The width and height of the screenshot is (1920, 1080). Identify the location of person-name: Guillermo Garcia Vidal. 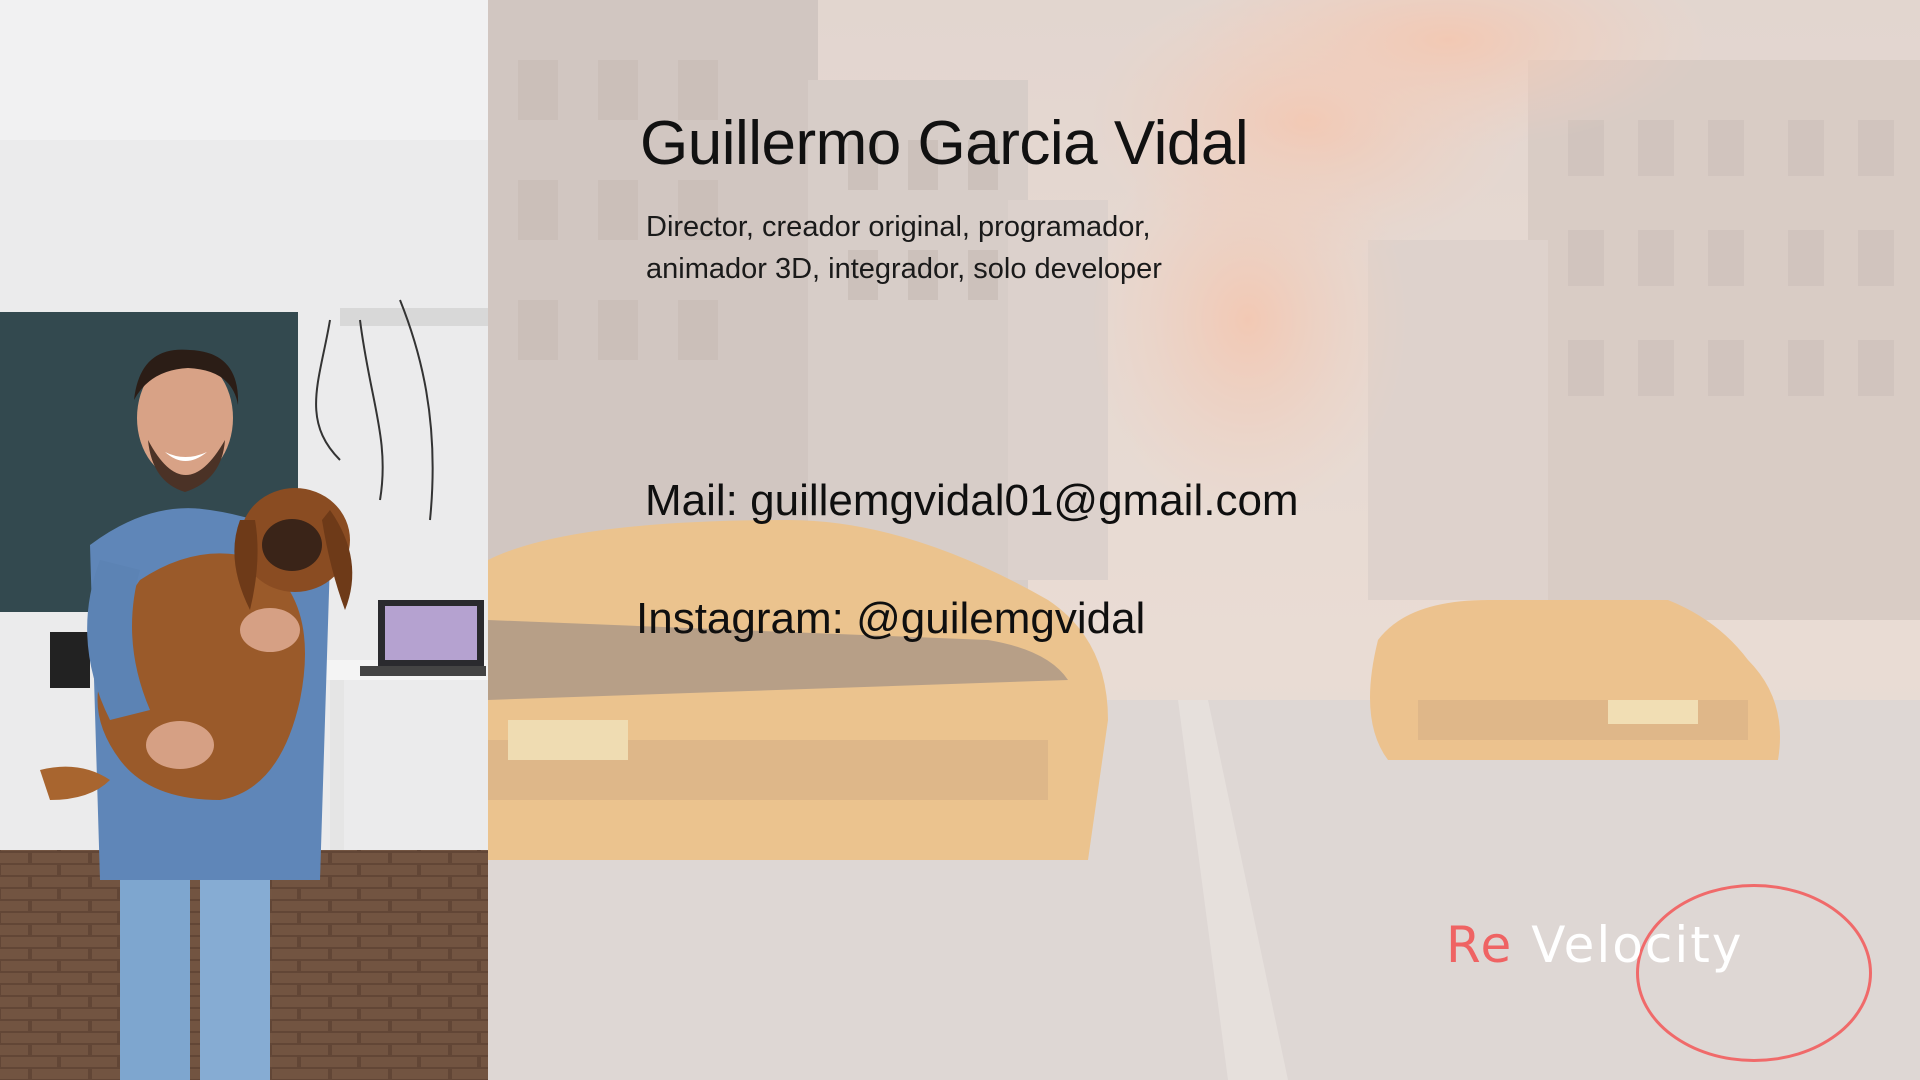
(944, 143).